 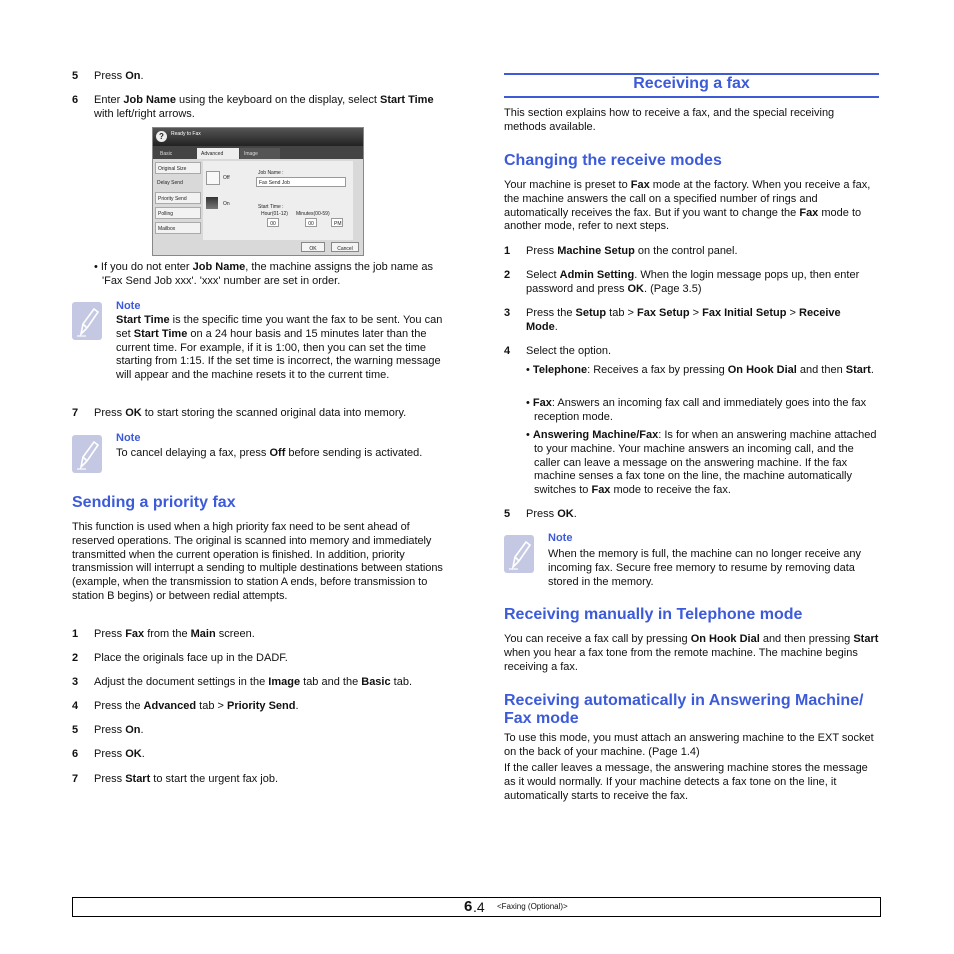 What do you see at coordinates (167, 634) in the screenshot?
I see `text-run: from the` at bounding box center [167, 634].